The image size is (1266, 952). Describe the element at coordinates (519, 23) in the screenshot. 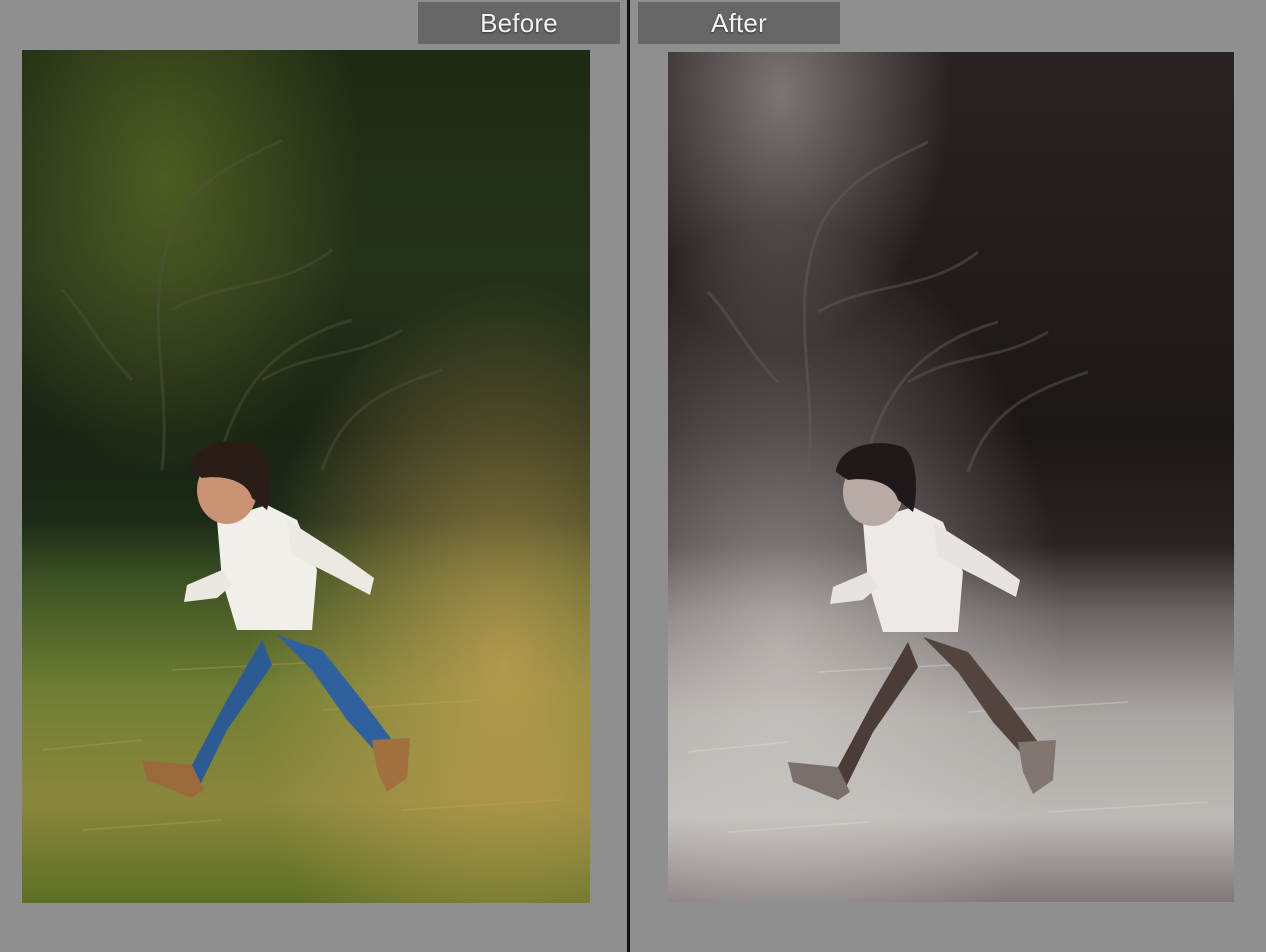

I see `before-label: Before` at that location.